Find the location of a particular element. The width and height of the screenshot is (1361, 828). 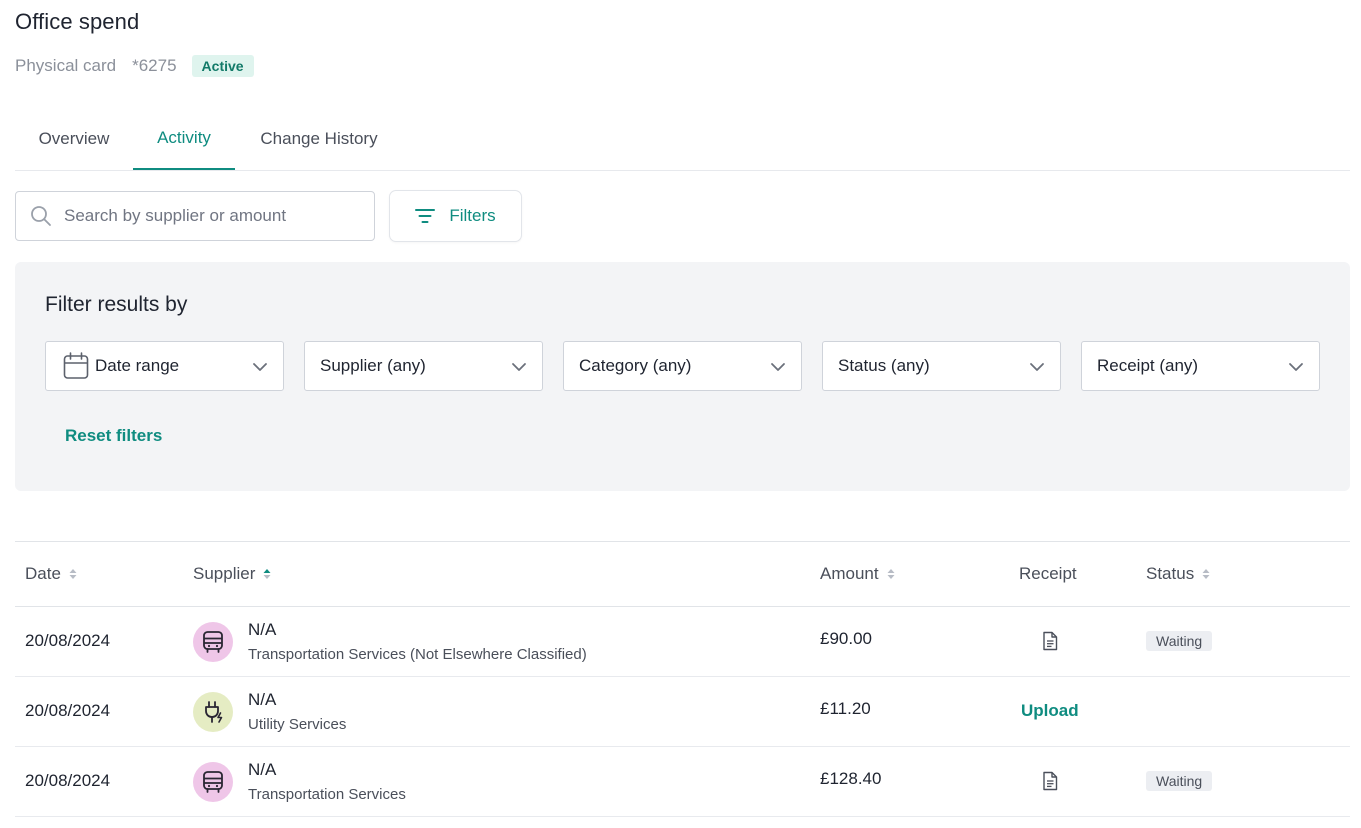

upload-receipt-link: Upload is located at coordinates (1050, 711).